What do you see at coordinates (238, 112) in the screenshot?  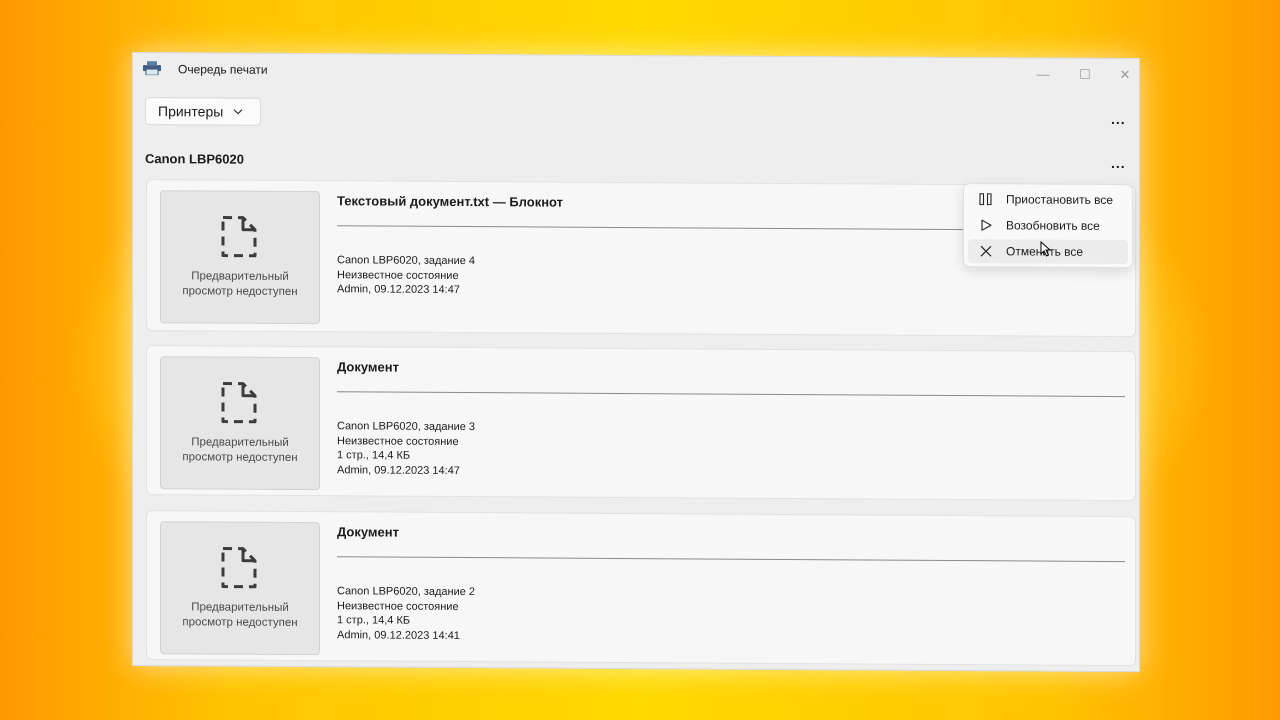 I see `chevron-down-icon` at bounding box center [238, 112].